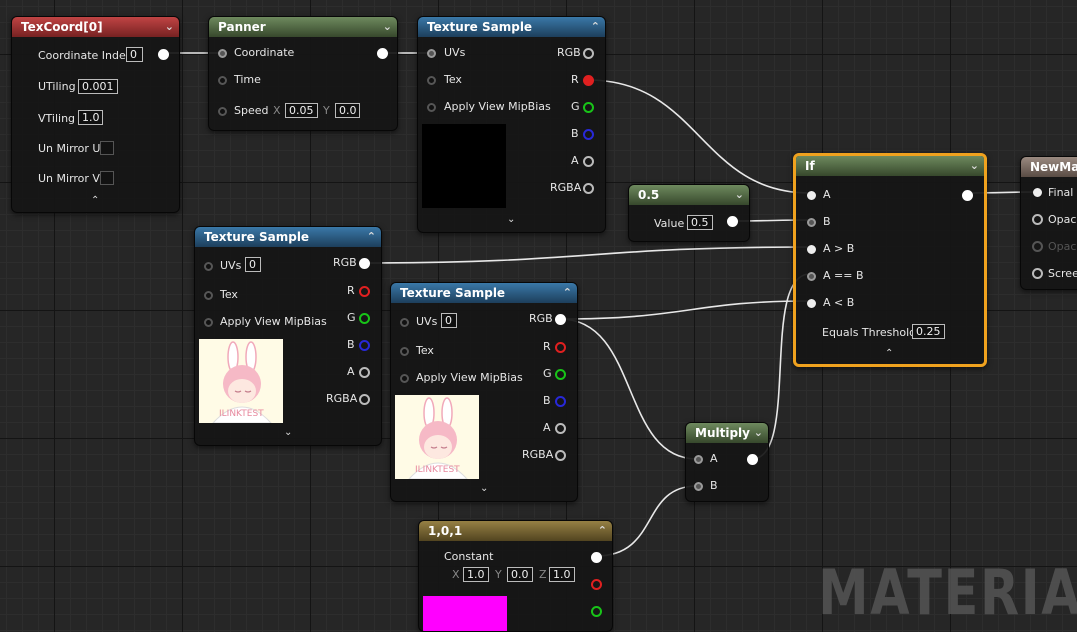 Image resolution: width=1077 pixels, height=632 pixels. Describe the element at coordinates (453, 79) in the screenshot. I see `tex-label: Tex` at that location.